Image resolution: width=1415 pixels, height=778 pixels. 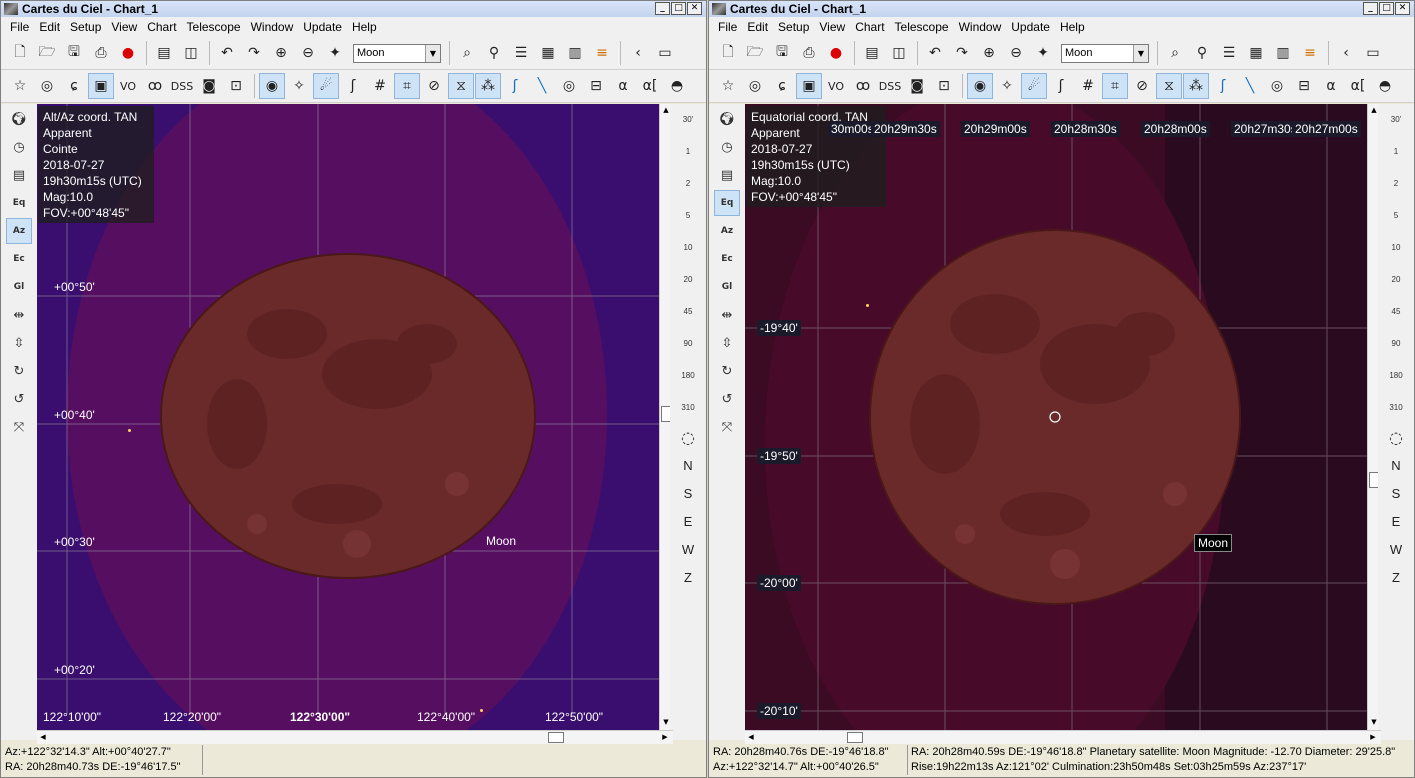 What do you see at coordinates (1396, 120) in the screenshot?
I see `fov-30min: 30'` at bounding box center [1396, 120].